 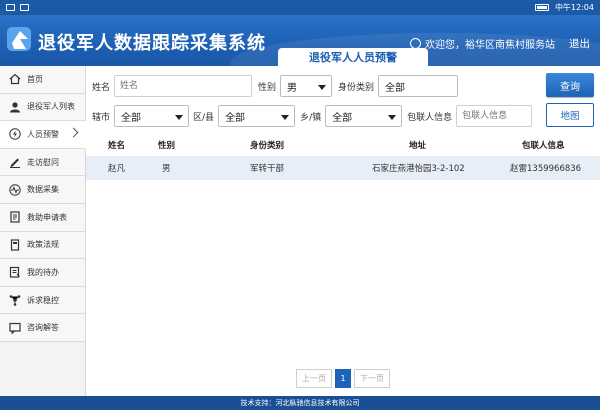 I want to click on sidebar-item-consult: 咨询解答, so click(x=42, y=328).